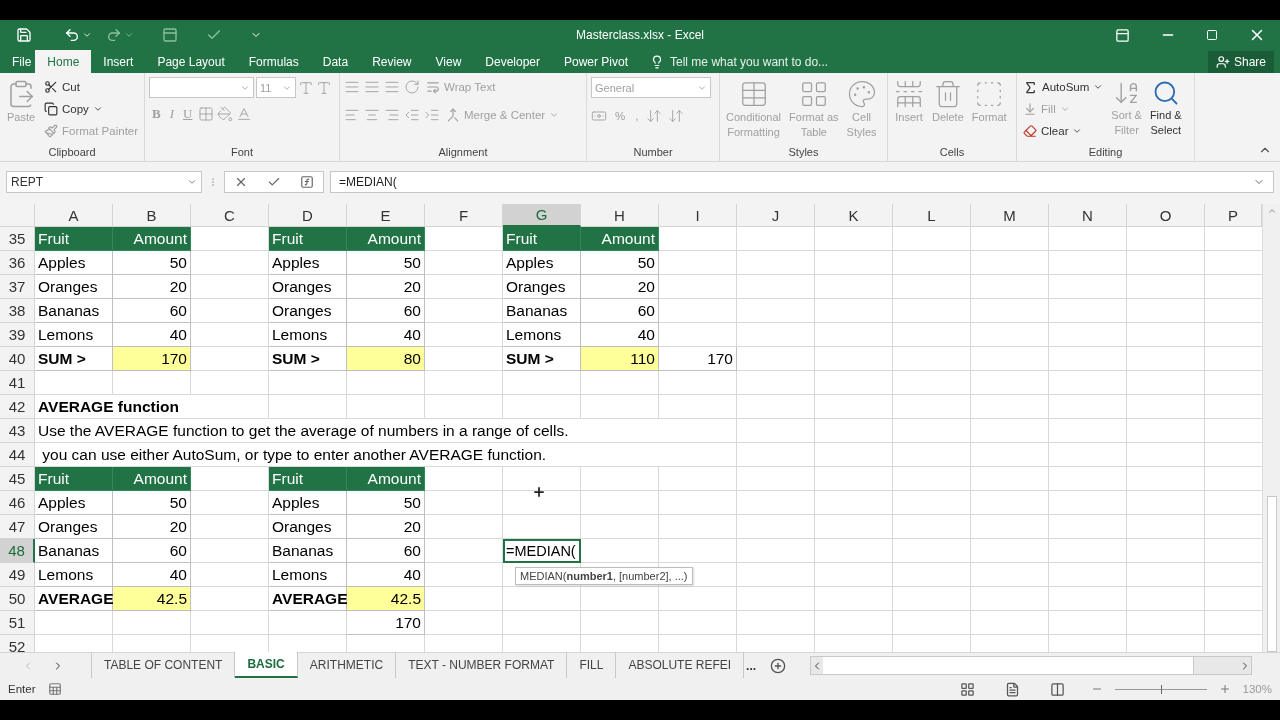 Image resolution: width=1280 pixels, height=720 pixels. What do you see at coordinates (412, 115) in the screenshot?
I see `indent-decrease-icon` at bounding box center [412, 115].